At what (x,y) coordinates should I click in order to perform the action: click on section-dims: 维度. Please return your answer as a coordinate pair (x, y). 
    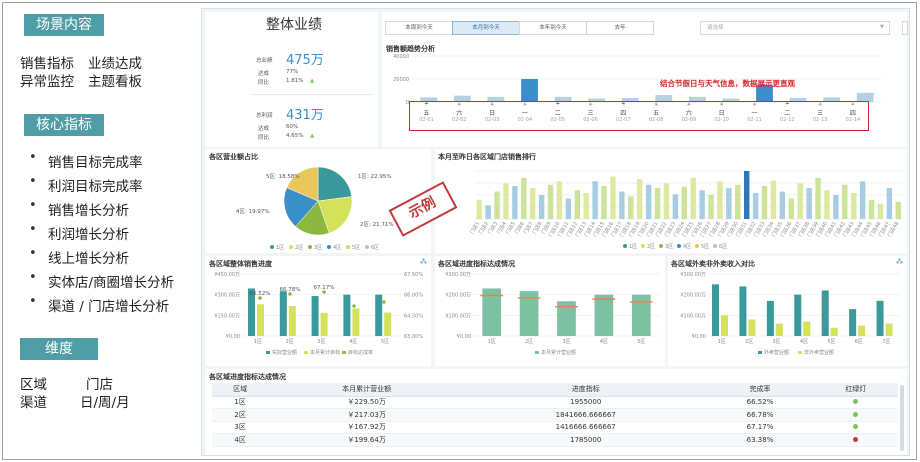
    Looking at the image, I should click on (59, 349).